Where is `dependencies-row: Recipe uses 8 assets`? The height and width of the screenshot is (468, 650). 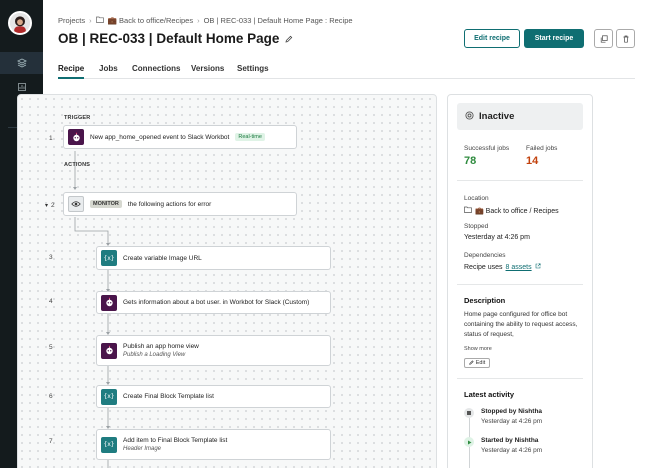 dependencies-row: Recipe uses 8 assets is located at coordinates (502, 267).